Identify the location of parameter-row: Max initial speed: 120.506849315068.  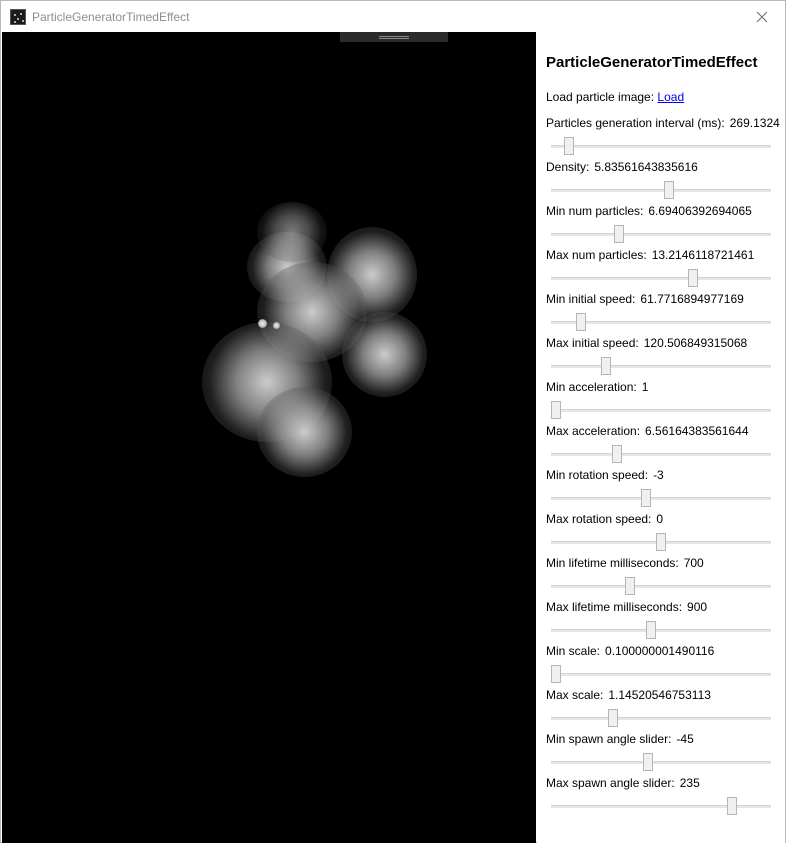
(661, 356).